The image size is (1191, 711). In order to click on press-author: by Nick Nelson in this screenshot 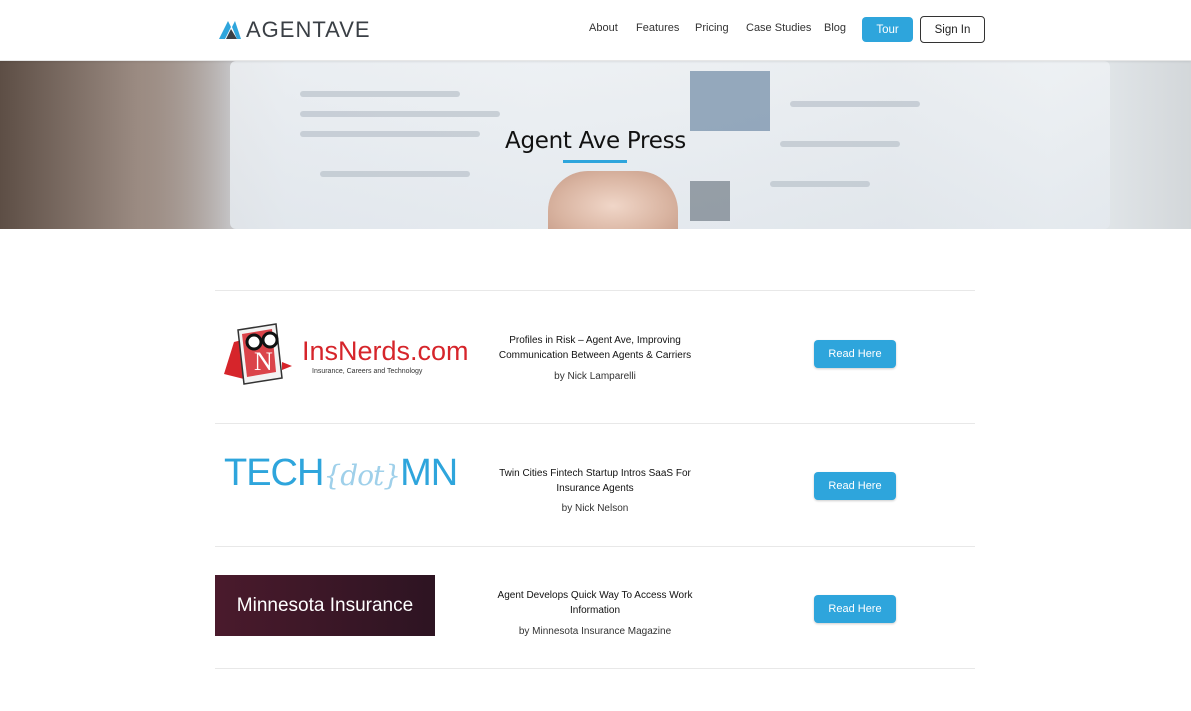, I will do `click(595, 508)`.